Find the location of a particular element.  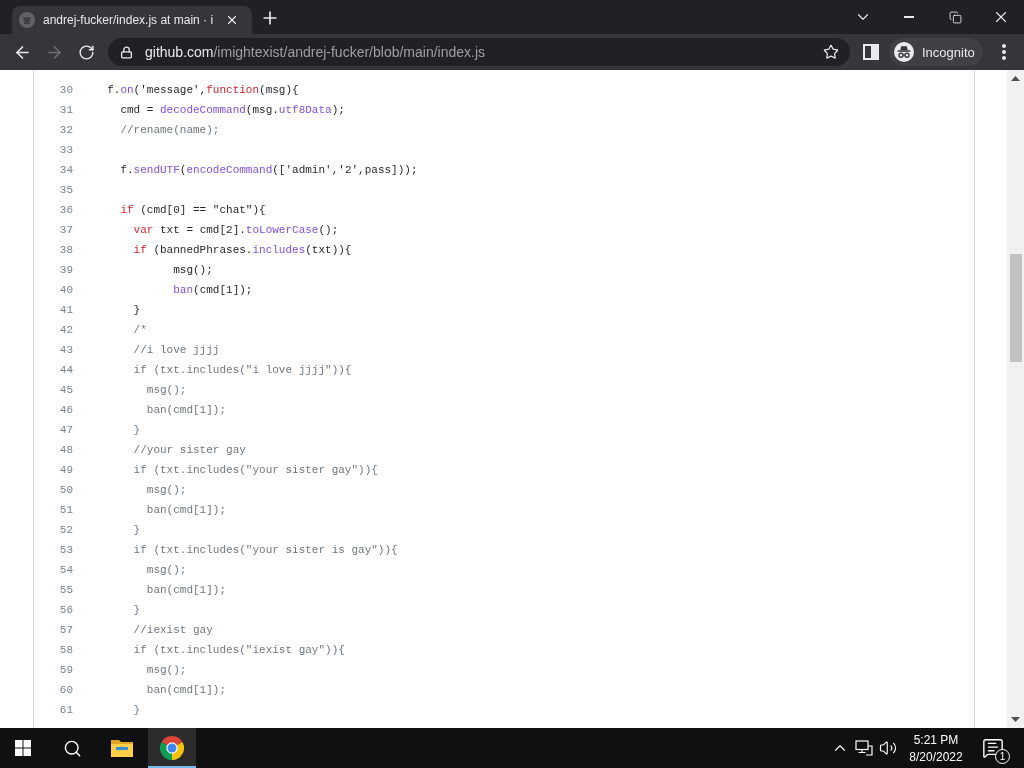

line-number: 38 is located at coordinates (65, 250).